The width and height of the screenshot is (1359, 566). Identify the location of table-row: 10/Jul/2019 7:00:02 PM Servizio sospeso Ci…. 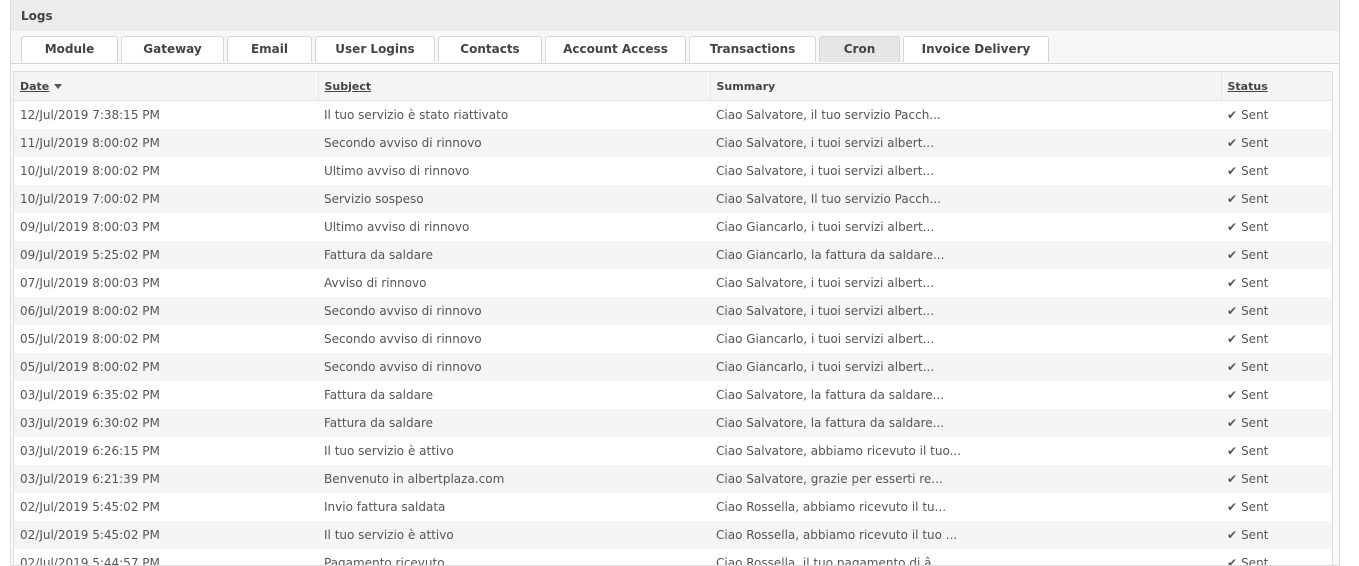
(673, 199).